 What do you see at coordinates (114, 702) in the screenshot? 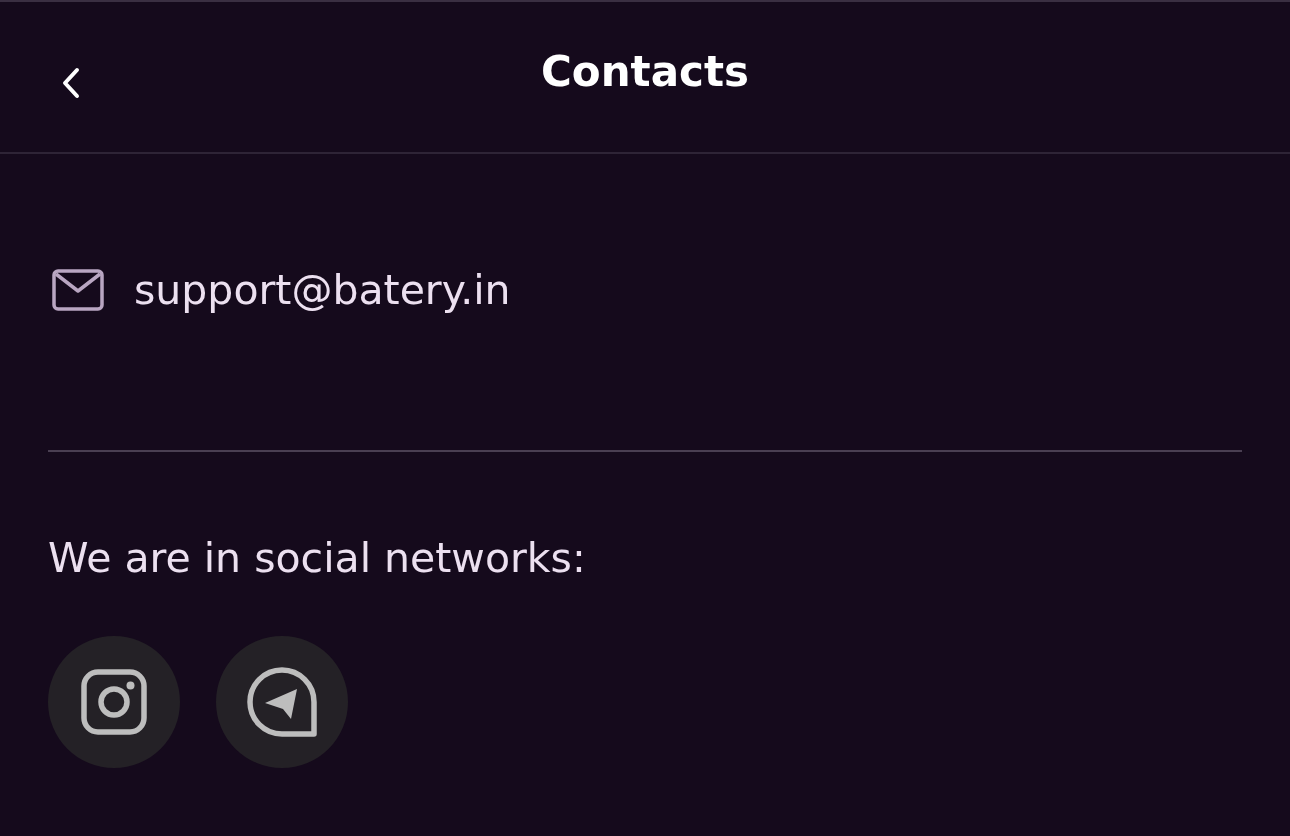
I see `camera-icon` at bounding box center [114, 702].